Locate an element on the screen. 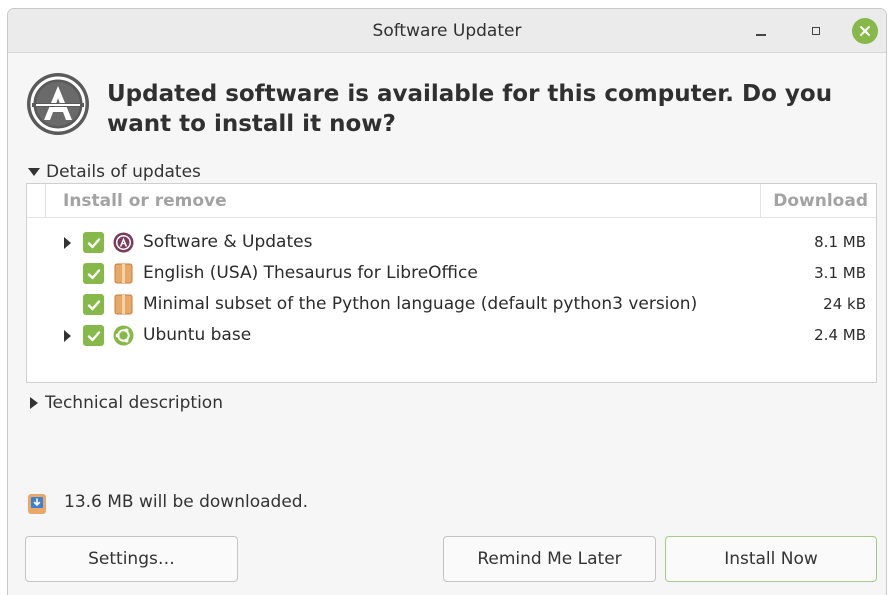  column-header-download: Download is located at coordinates (820, 201).